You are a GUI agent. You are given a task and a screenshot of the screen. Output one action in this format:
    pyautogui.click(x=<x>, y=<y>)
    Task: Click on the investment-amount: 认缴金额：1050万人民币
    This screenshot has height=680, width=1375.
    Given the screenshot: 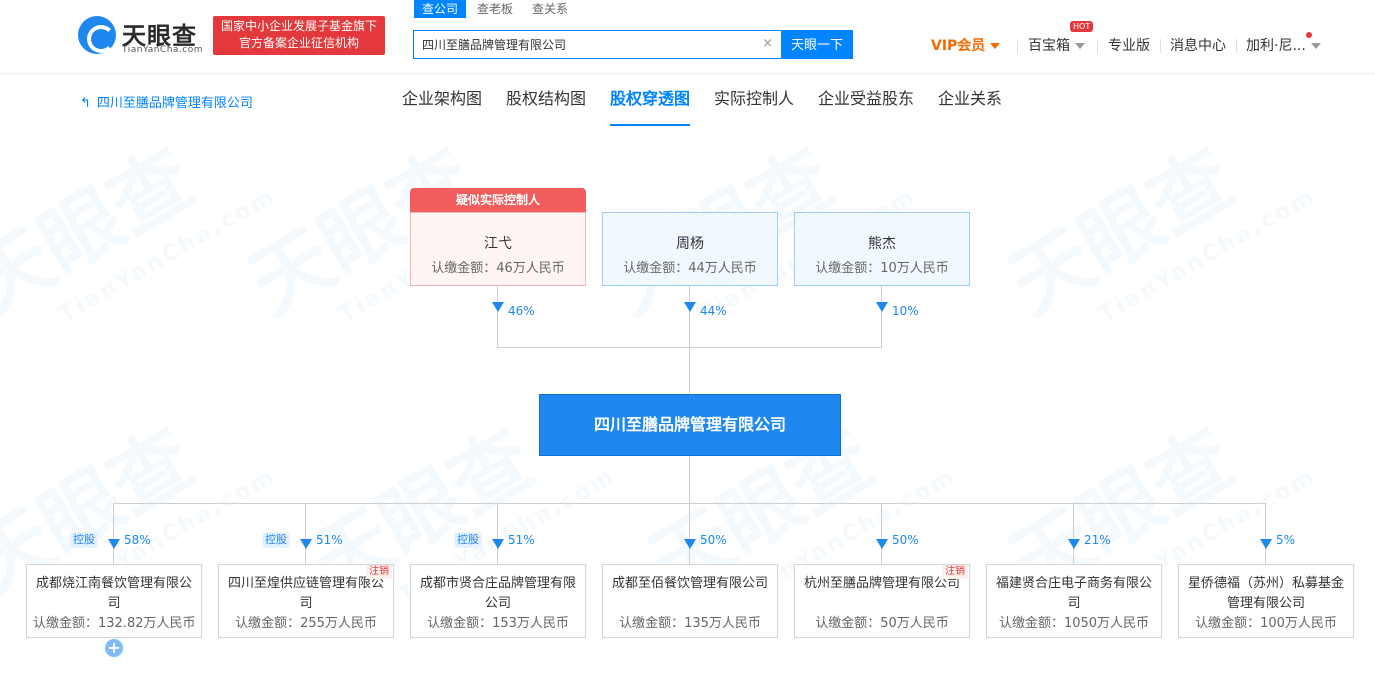 What is the action you would take?
    pyautogui.click(x=1074, y=623)
    